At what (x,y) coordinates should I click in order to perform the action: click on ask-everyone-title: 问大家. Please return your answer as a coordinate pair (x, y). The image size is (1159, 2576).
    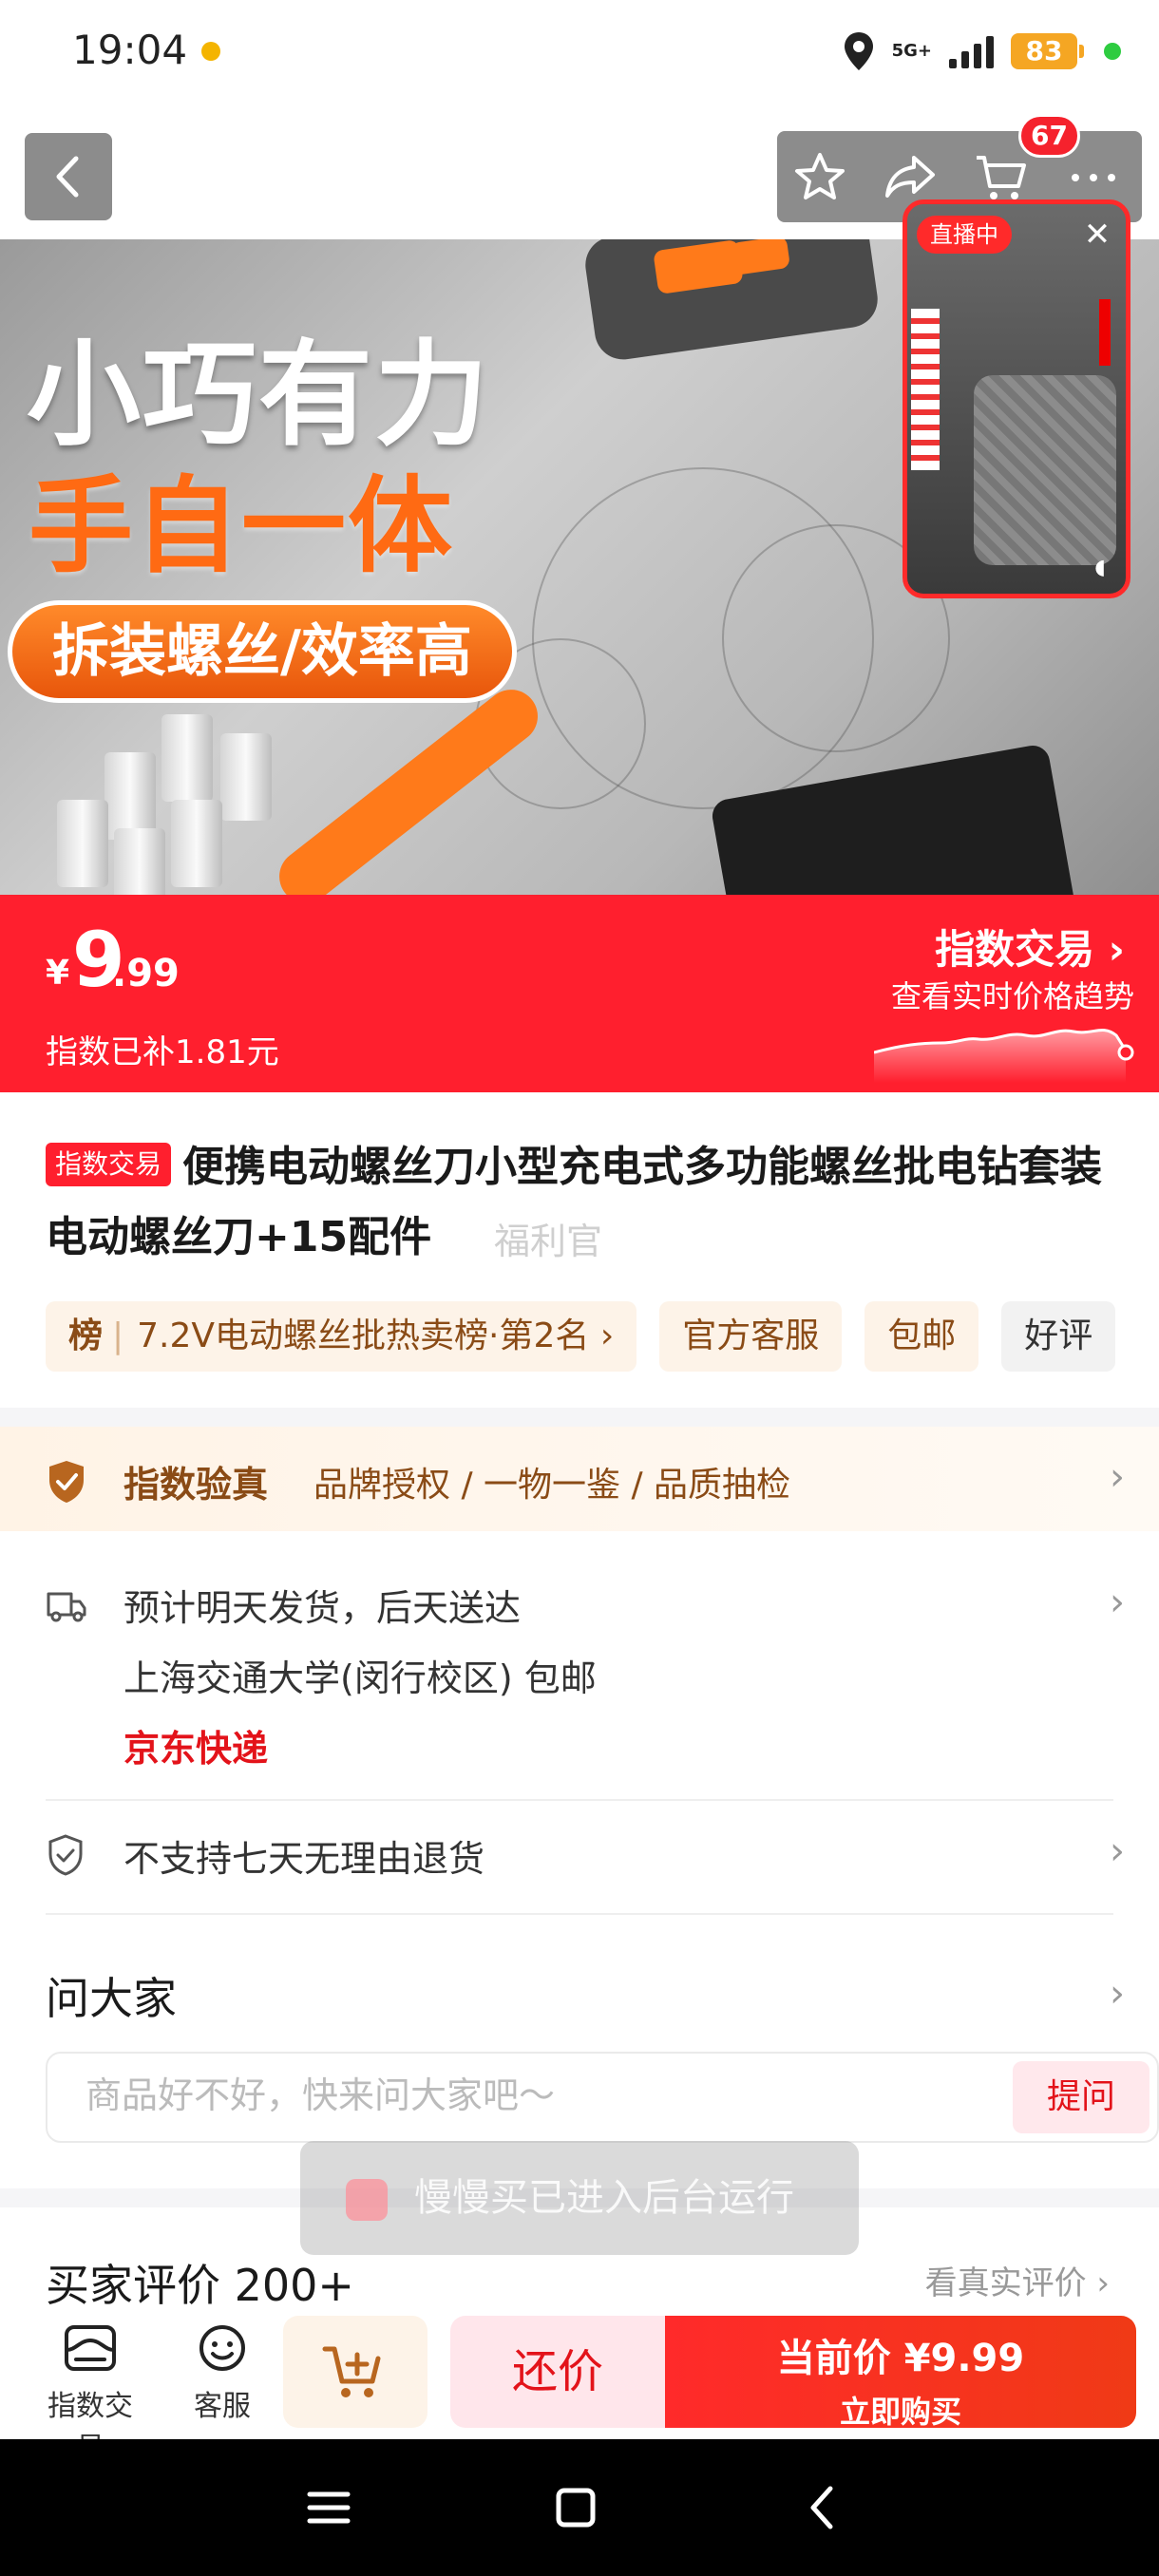
    Looking at the image, I should click on (111, 1995).